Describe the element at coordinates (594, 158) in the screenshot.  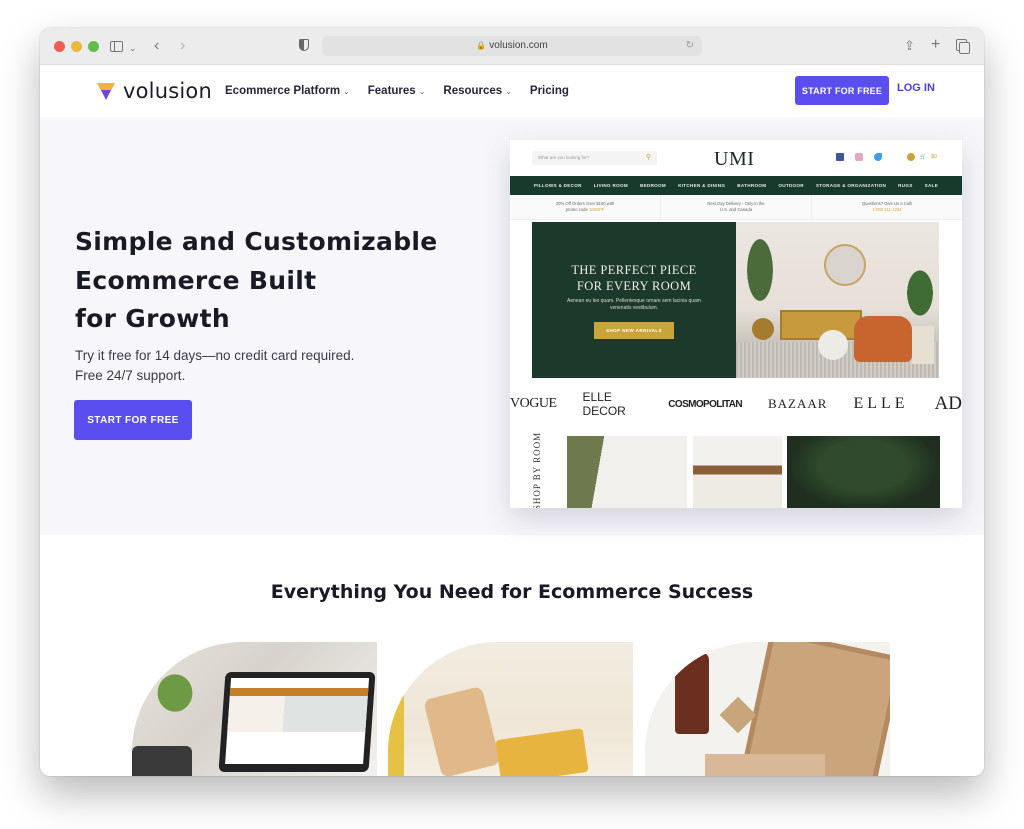
I see `umi-search-field: What are you looking for? ⚲` at that location.